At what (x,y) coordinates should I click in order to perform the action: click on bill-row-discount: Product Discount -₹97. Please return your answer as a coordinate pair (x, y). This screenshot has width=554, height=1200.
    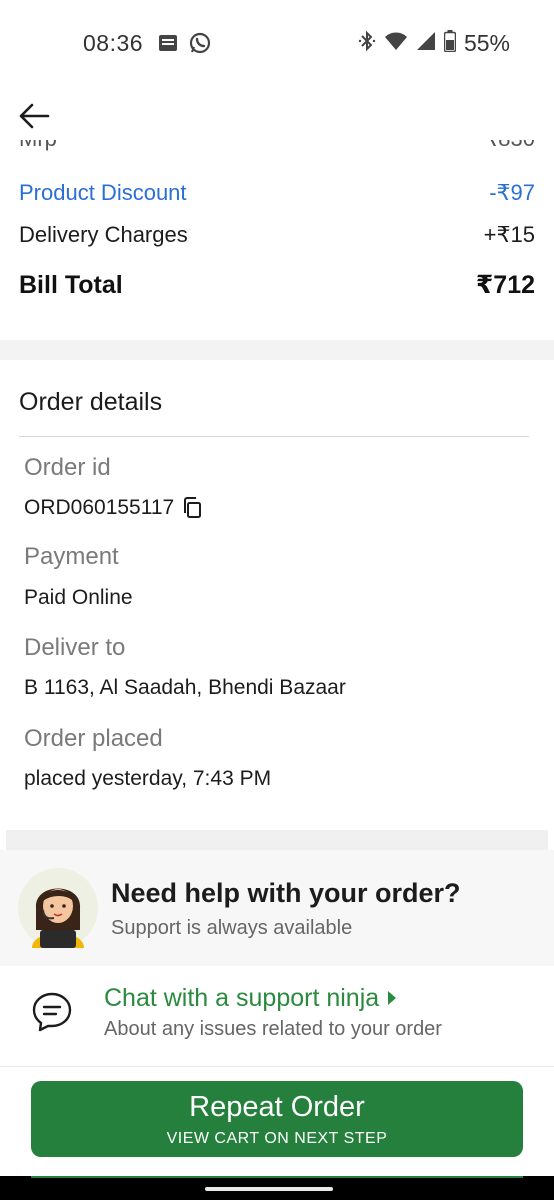
    Looking at the image, I should click on (277, 193).